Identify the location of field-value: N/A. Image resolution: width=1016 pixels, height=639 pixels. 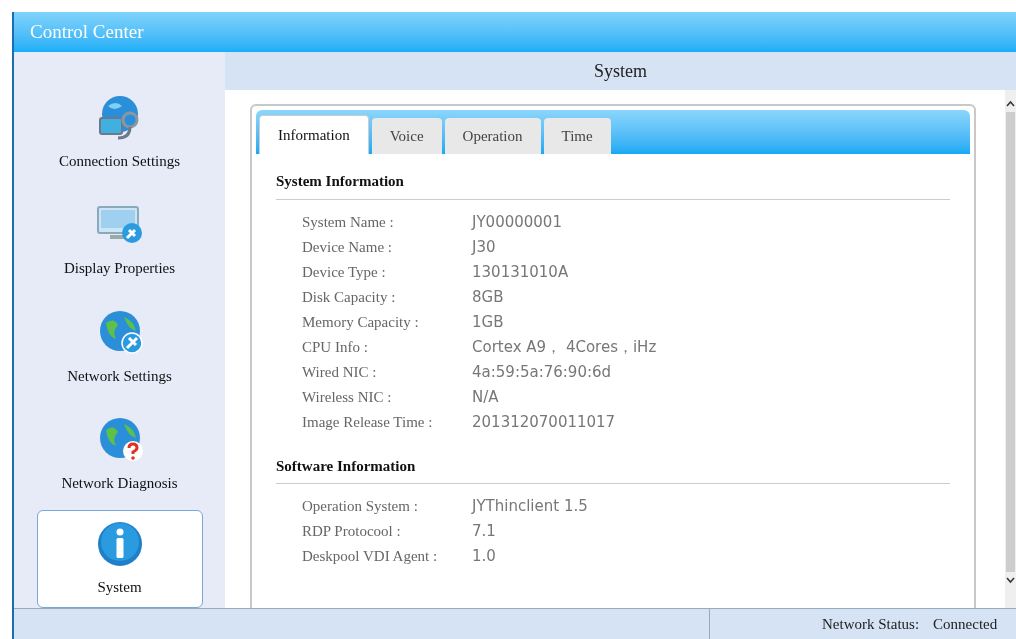
(485, 397).